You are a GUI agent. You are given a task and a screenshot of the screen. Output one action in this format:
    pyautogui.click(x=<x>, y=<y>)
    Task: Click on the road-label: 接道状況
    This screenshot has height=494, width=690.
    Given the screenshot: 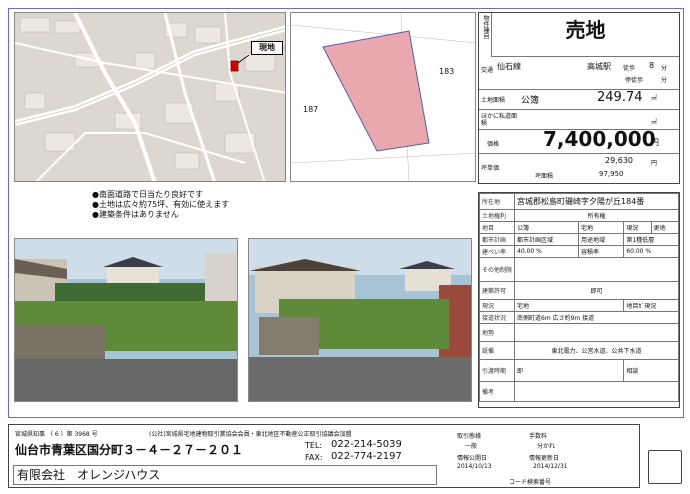 What is the action you would take?
    pyautogui.click(x=497, y=317)
    